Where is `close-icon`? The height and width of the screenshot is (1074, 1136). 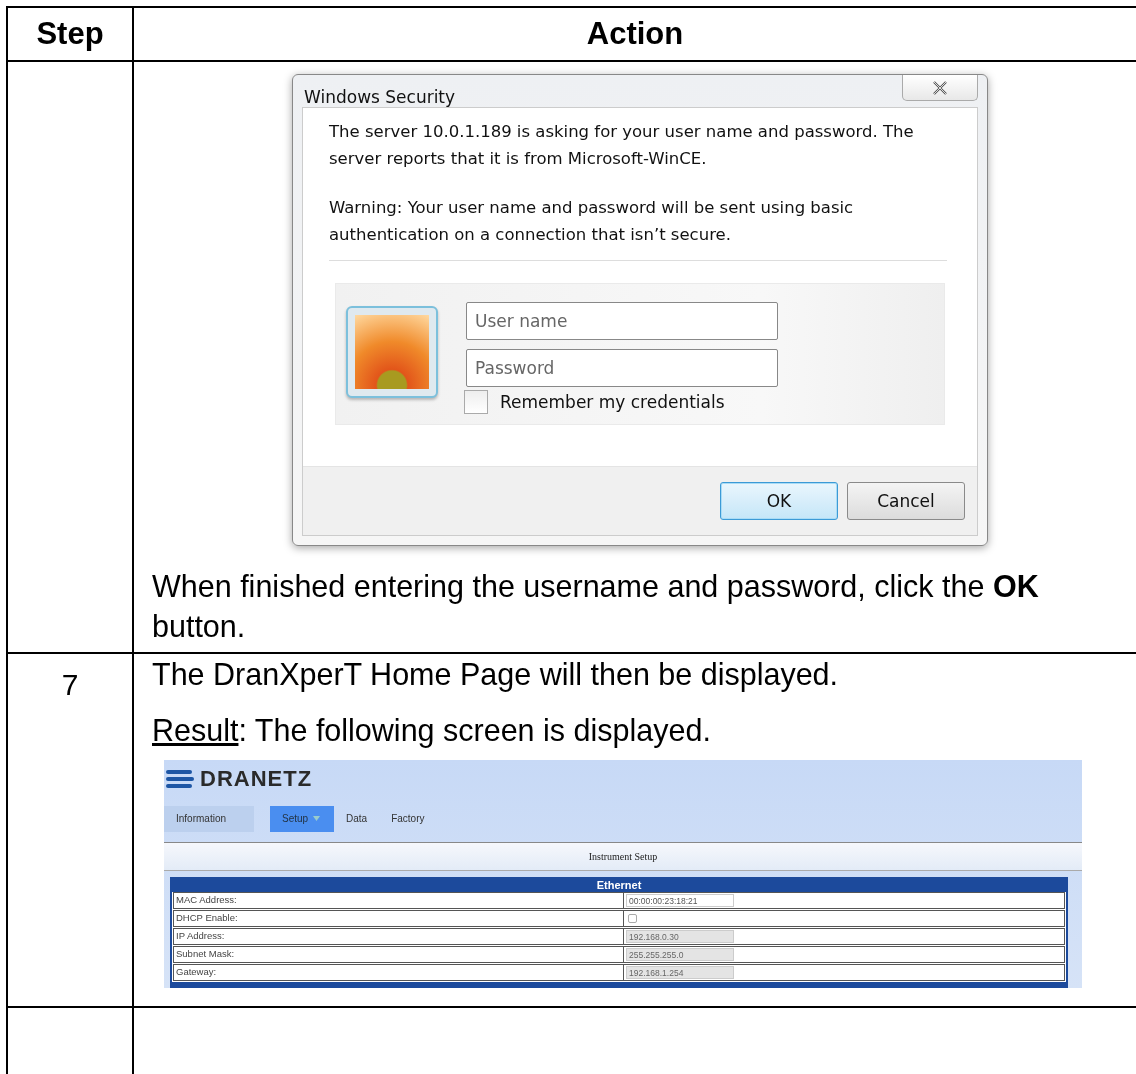 close-icon is located at coordinates (940, 87).